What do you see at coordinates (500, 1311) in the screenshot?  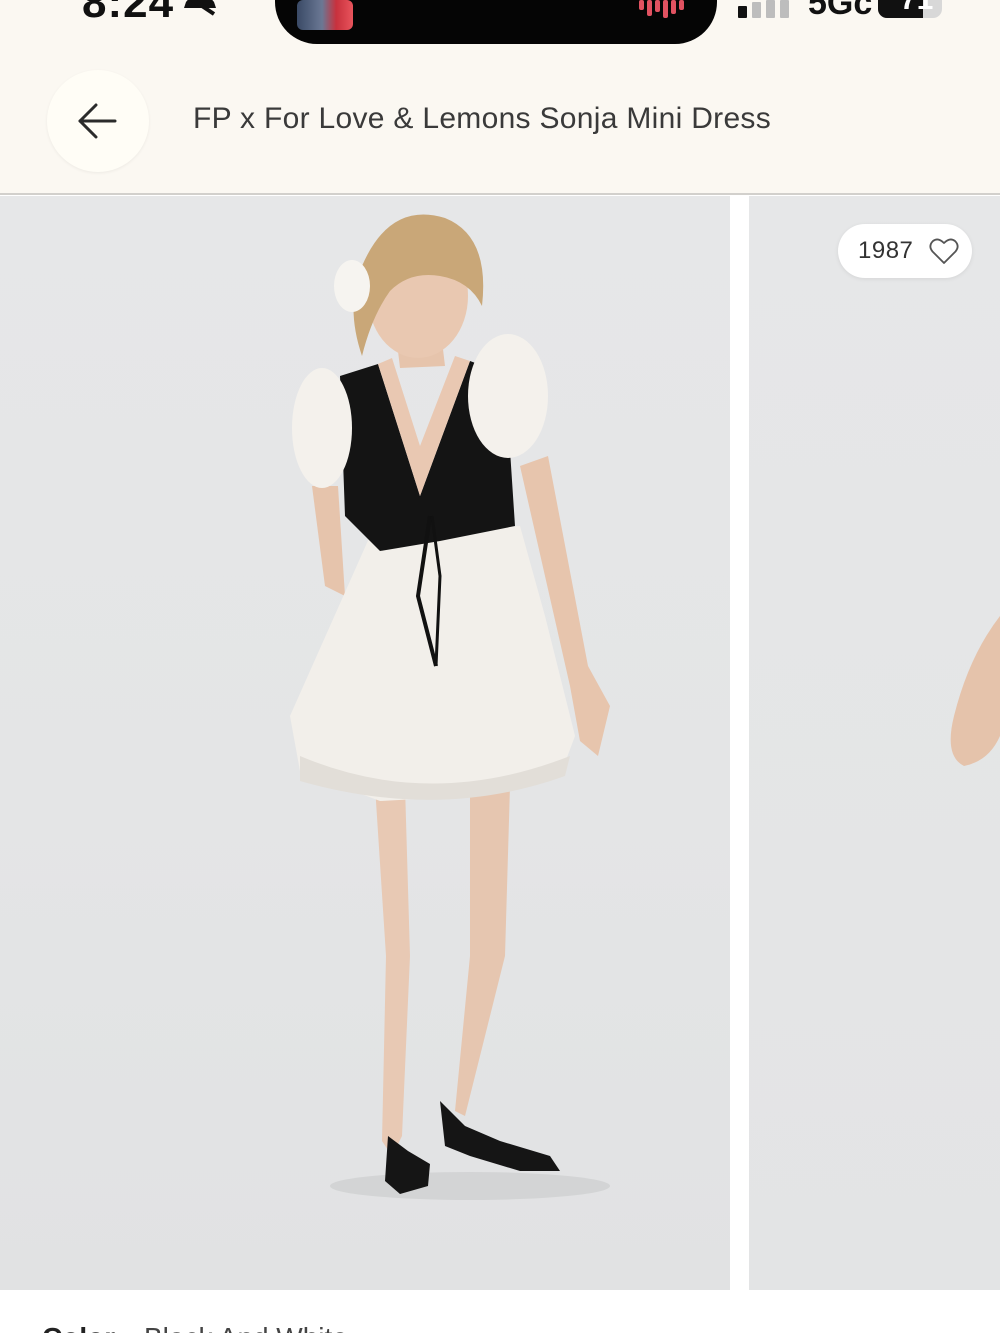 I see `color-selector-row: Color: Black And White` at bounding box center [500, 1311].